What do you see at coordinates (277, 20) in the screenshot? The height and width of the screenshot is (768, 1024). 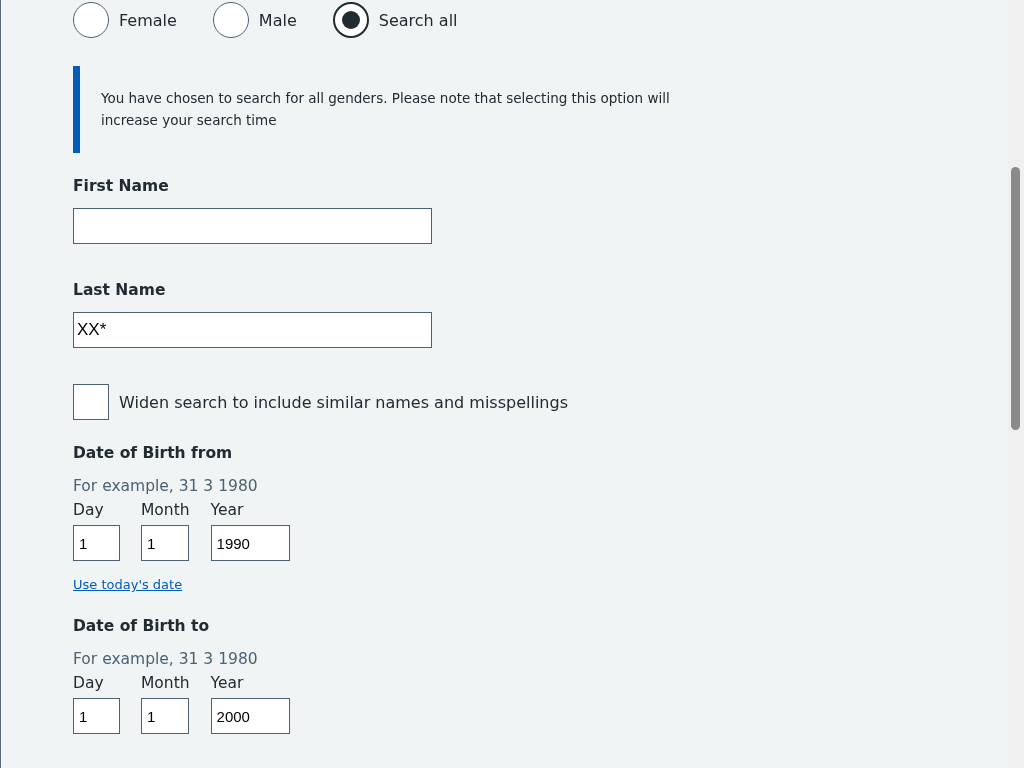 I see `radio-label: Male` at bounding box center [277, 20].